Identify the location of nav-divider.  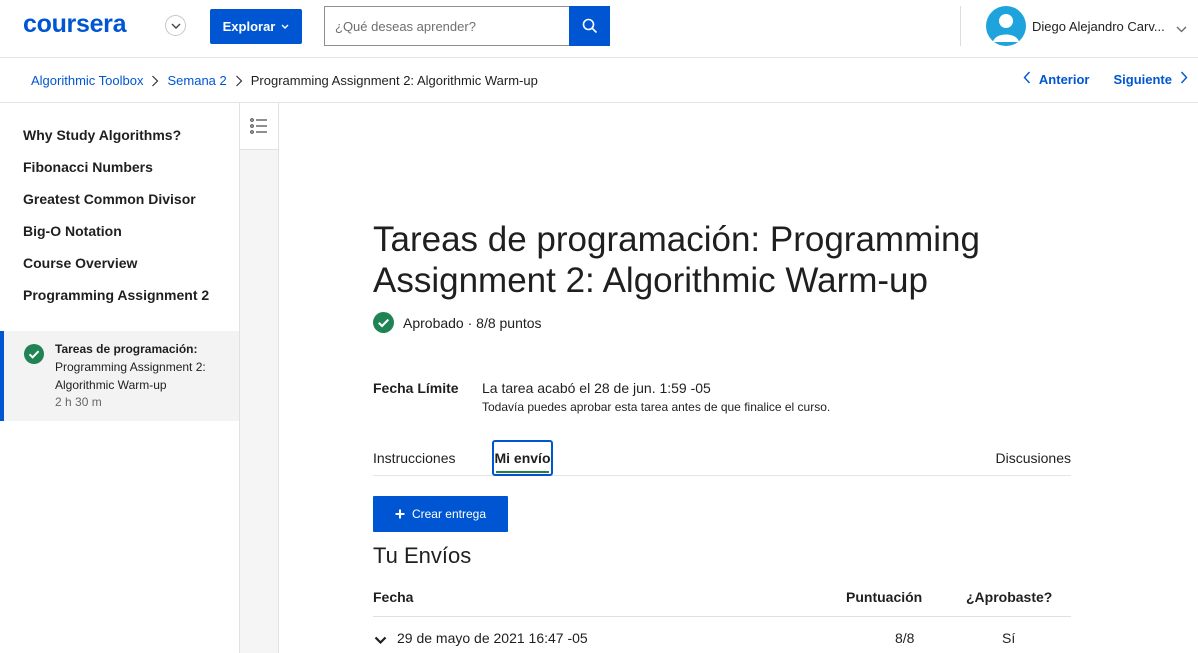
(960, 26).